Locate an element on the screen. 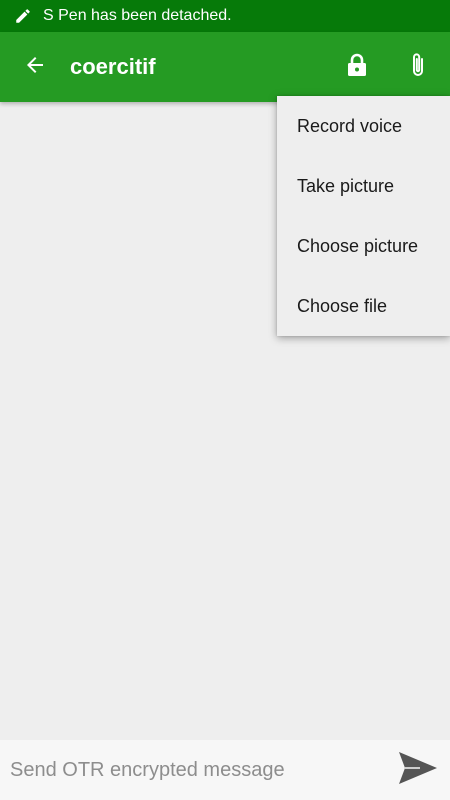 This screenshot has height=800, width=450. encryption-lock-button is located at coordinates (357, 67).